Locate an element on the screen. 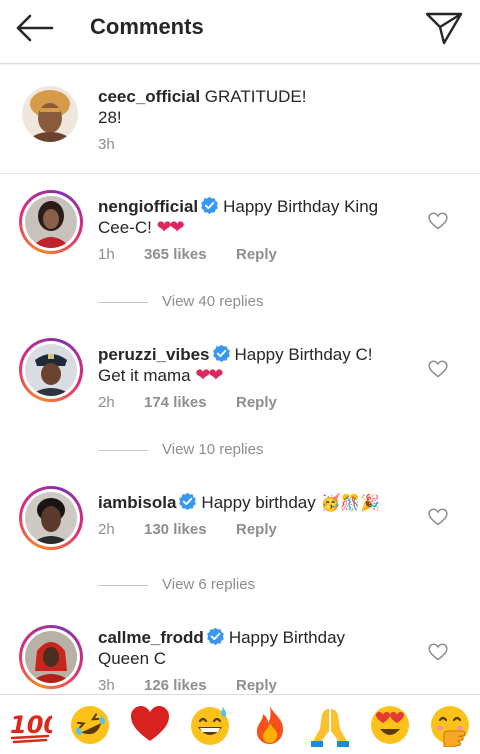 The width and height of the screenshot is (480, 754). post-caption: ceec_official GRATITUDE! 28! 3h is located at coordinates (240, 119).